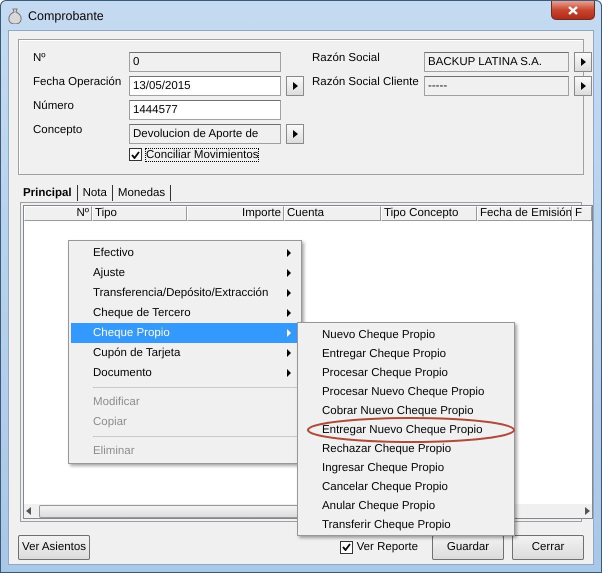 The image size is (602, 573). Describe the element at coordinates (387, 547) in the screenshot. I see `checkbox-label: Ver Reporte` at that location.